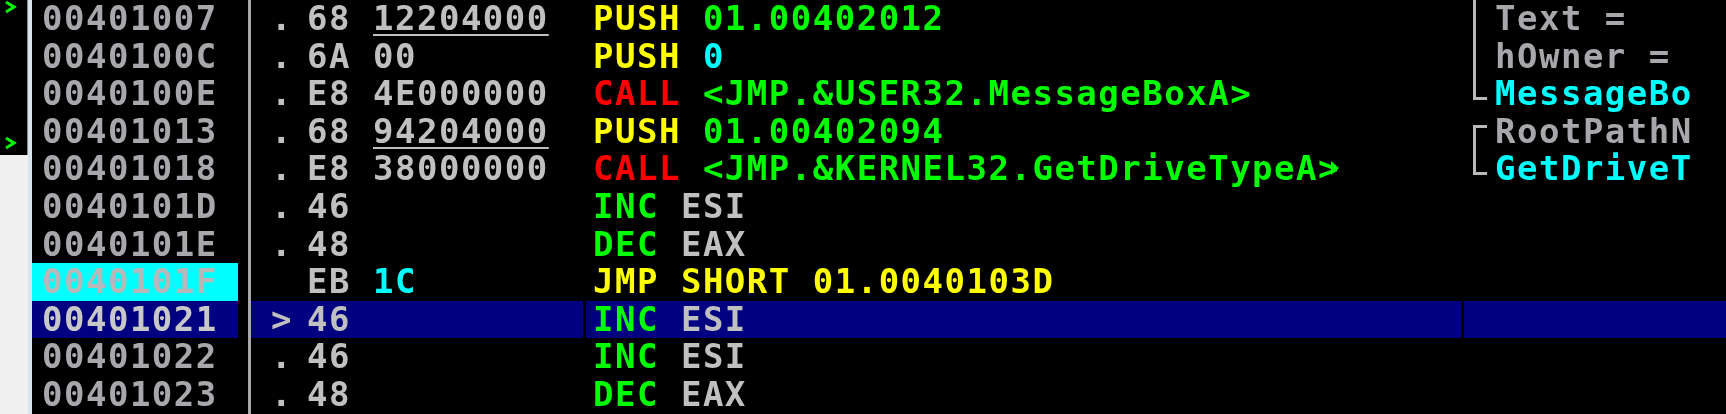 This screenshot has height=414, width=1726. Describe the element at coordinates (823, 19) in the screenshot. I see `operand: 01.00402012` at that location.